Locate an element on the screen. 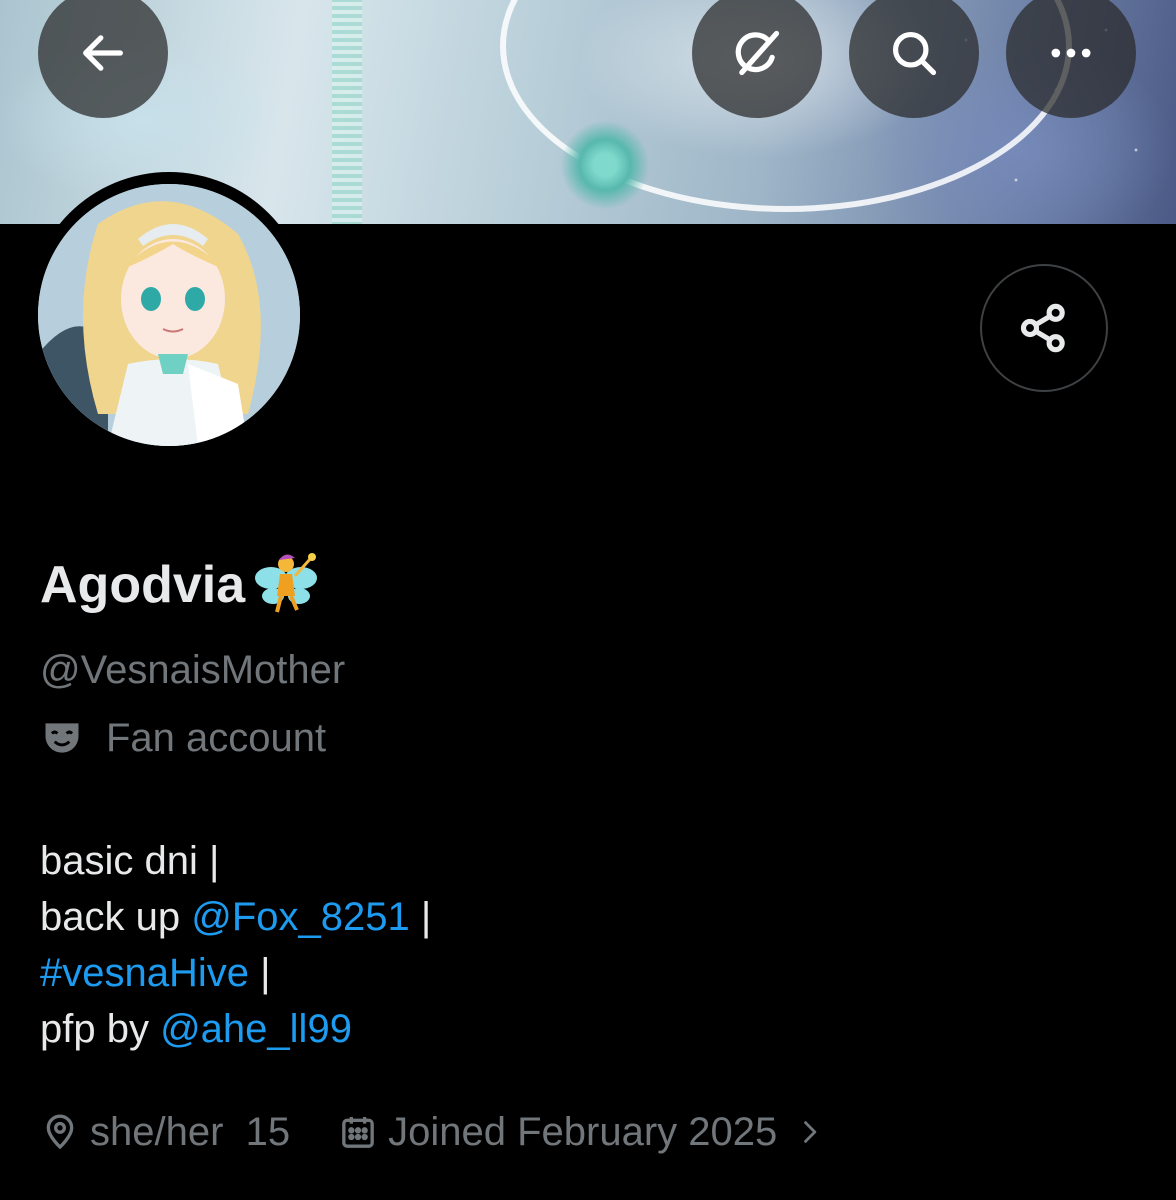 The height and width of the screenshot is (1200, 1176). bio-line: basic dni | is located at coordinates (235, 861).